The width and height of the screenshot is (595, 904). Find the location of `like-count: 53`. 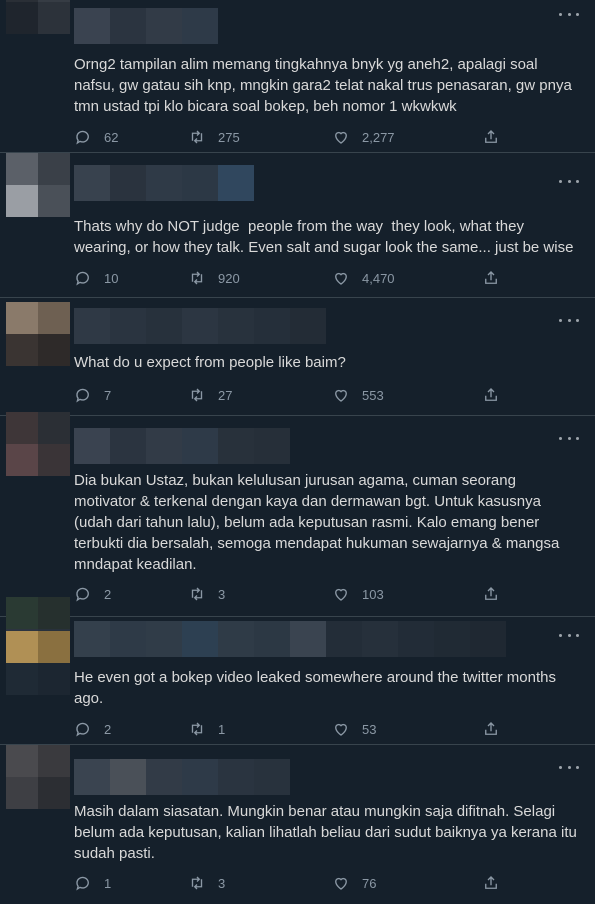

like-count: 53 is located at coordinates (369, 729).